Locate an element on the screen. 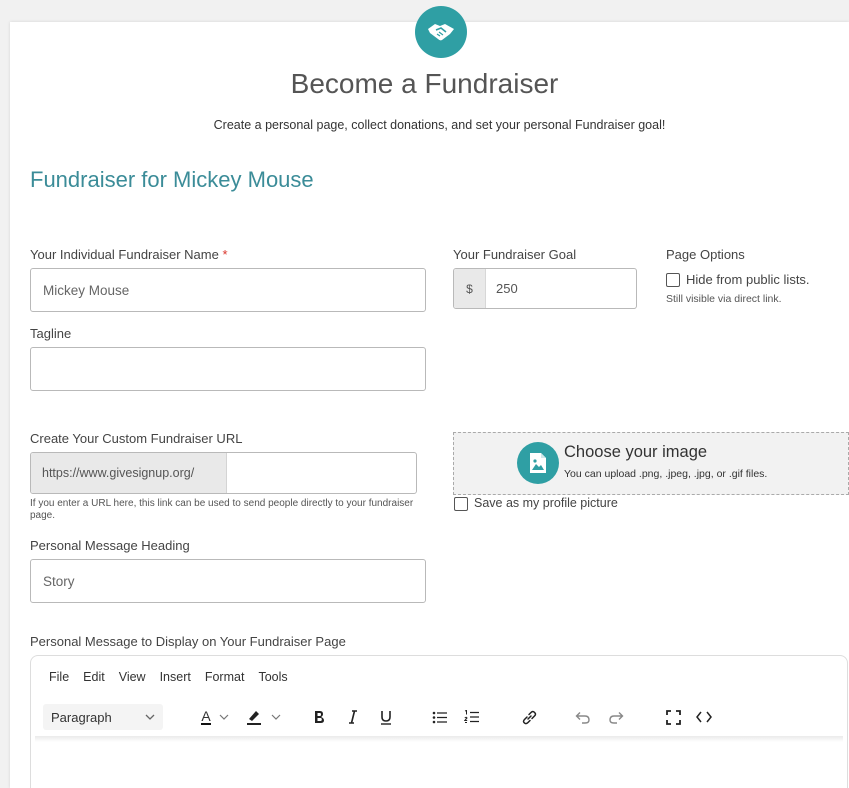  undo-button is located at coordinates (583, 717).